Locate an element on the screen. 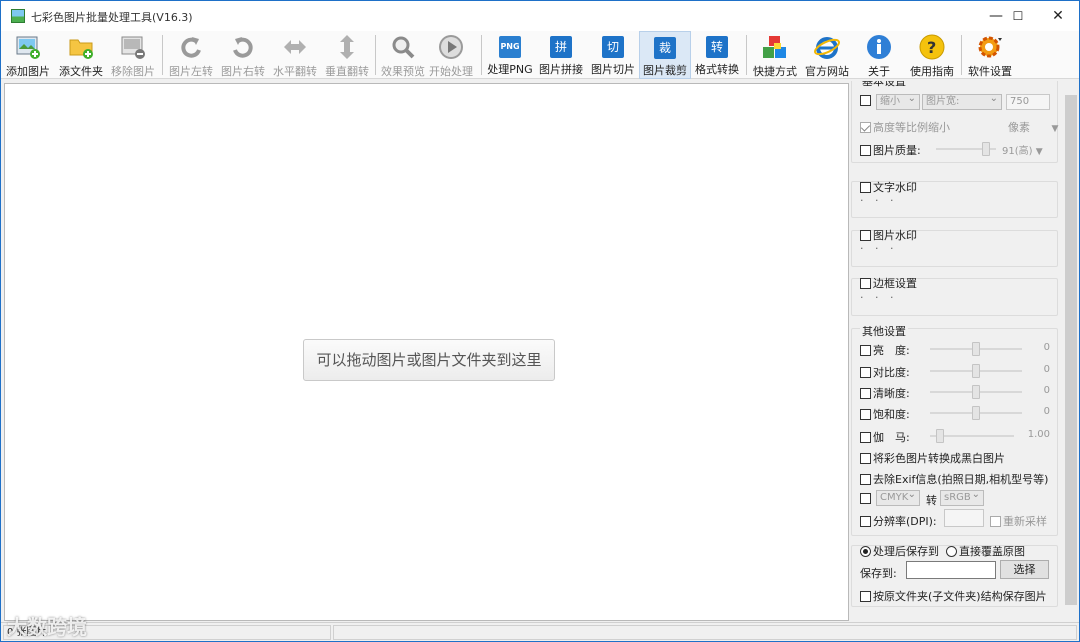 This screenshot has height=642, width=1080. convert-button: 转 格式转换 is located at coordinates (717, 55).